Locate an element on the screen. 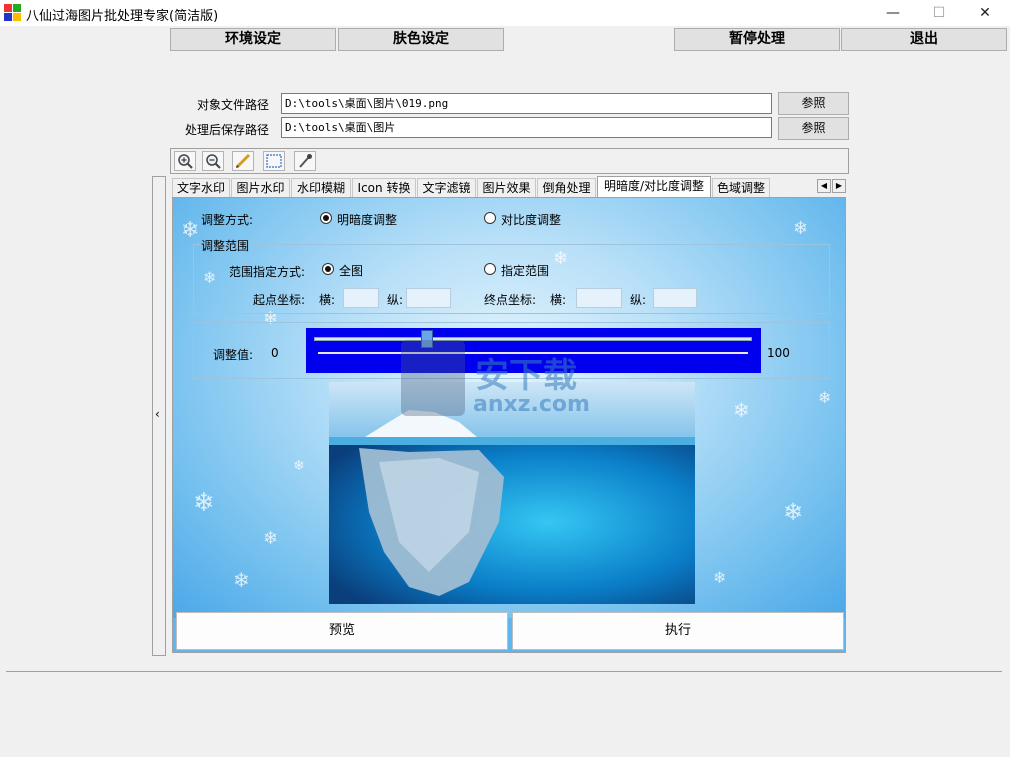  output-browse-button: 参照 is located at coordinates (813, 128).